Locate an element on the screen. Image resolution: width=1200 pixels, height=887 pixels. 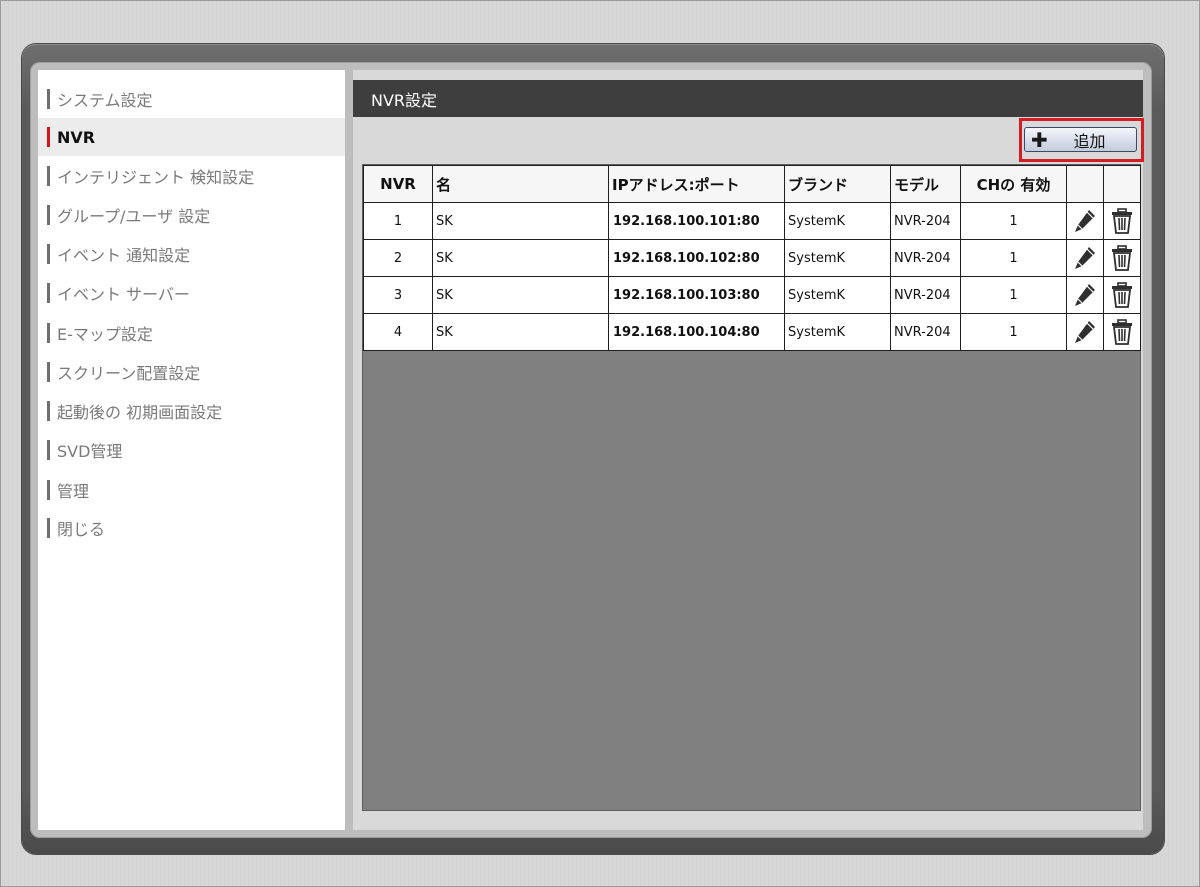
sidebar-item-svd: SVD管理 is located at coordinates (191, 450).